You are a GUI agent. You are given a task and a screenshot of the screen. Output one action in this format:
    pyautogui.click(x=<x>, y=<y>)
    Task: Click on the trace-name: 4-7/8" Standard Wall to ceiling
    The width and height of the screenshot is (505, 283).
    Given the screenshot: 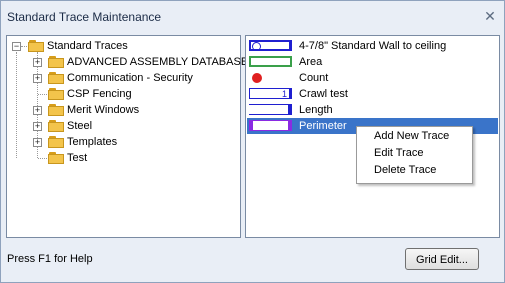 What is the action you would take?
    pyautogui.click(x=373, y=46)
    